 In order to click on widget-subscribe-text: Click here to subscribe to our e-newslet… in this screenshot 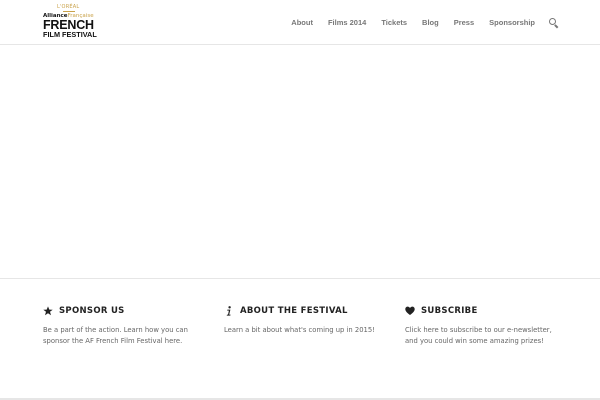, I will do `click(485, 336)`.